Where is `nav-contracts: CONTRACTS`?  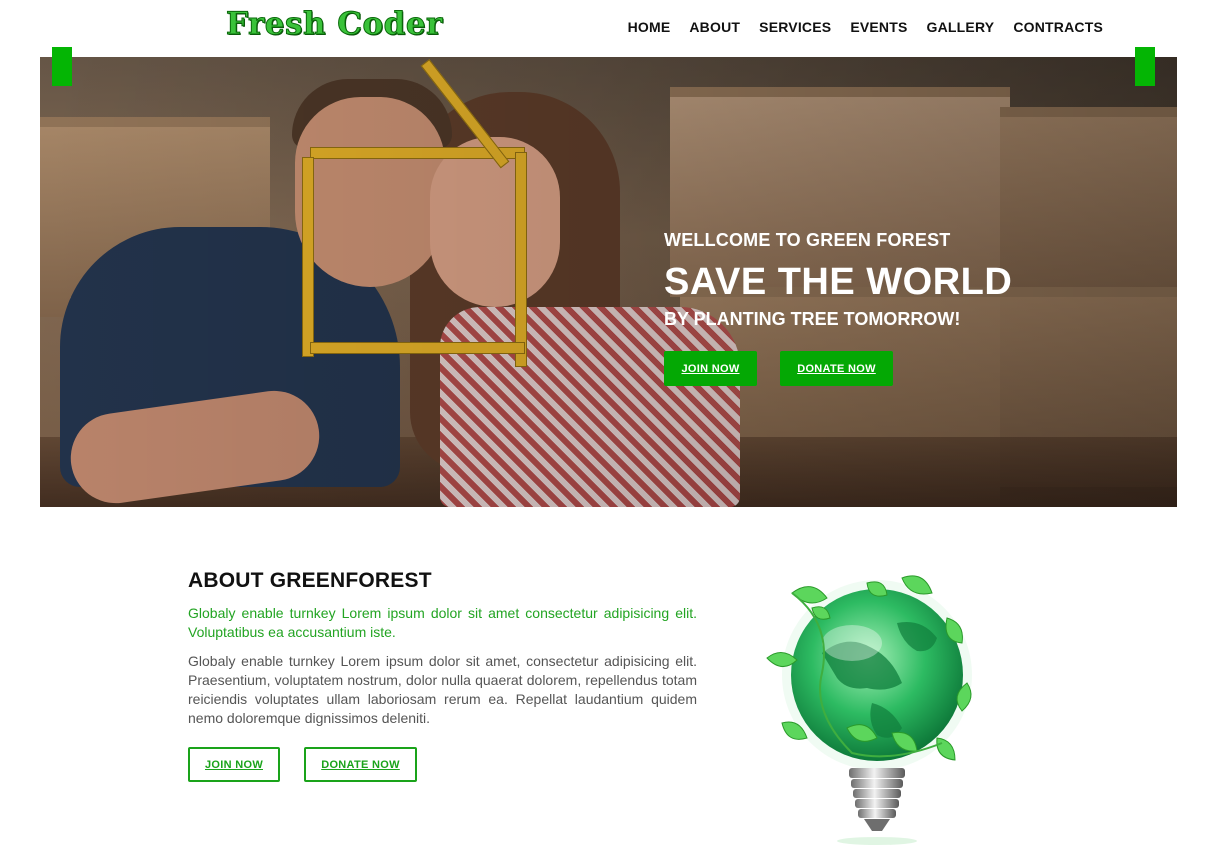 nav-contracts: CONTRACTS is located at coordinates (1058, 27).